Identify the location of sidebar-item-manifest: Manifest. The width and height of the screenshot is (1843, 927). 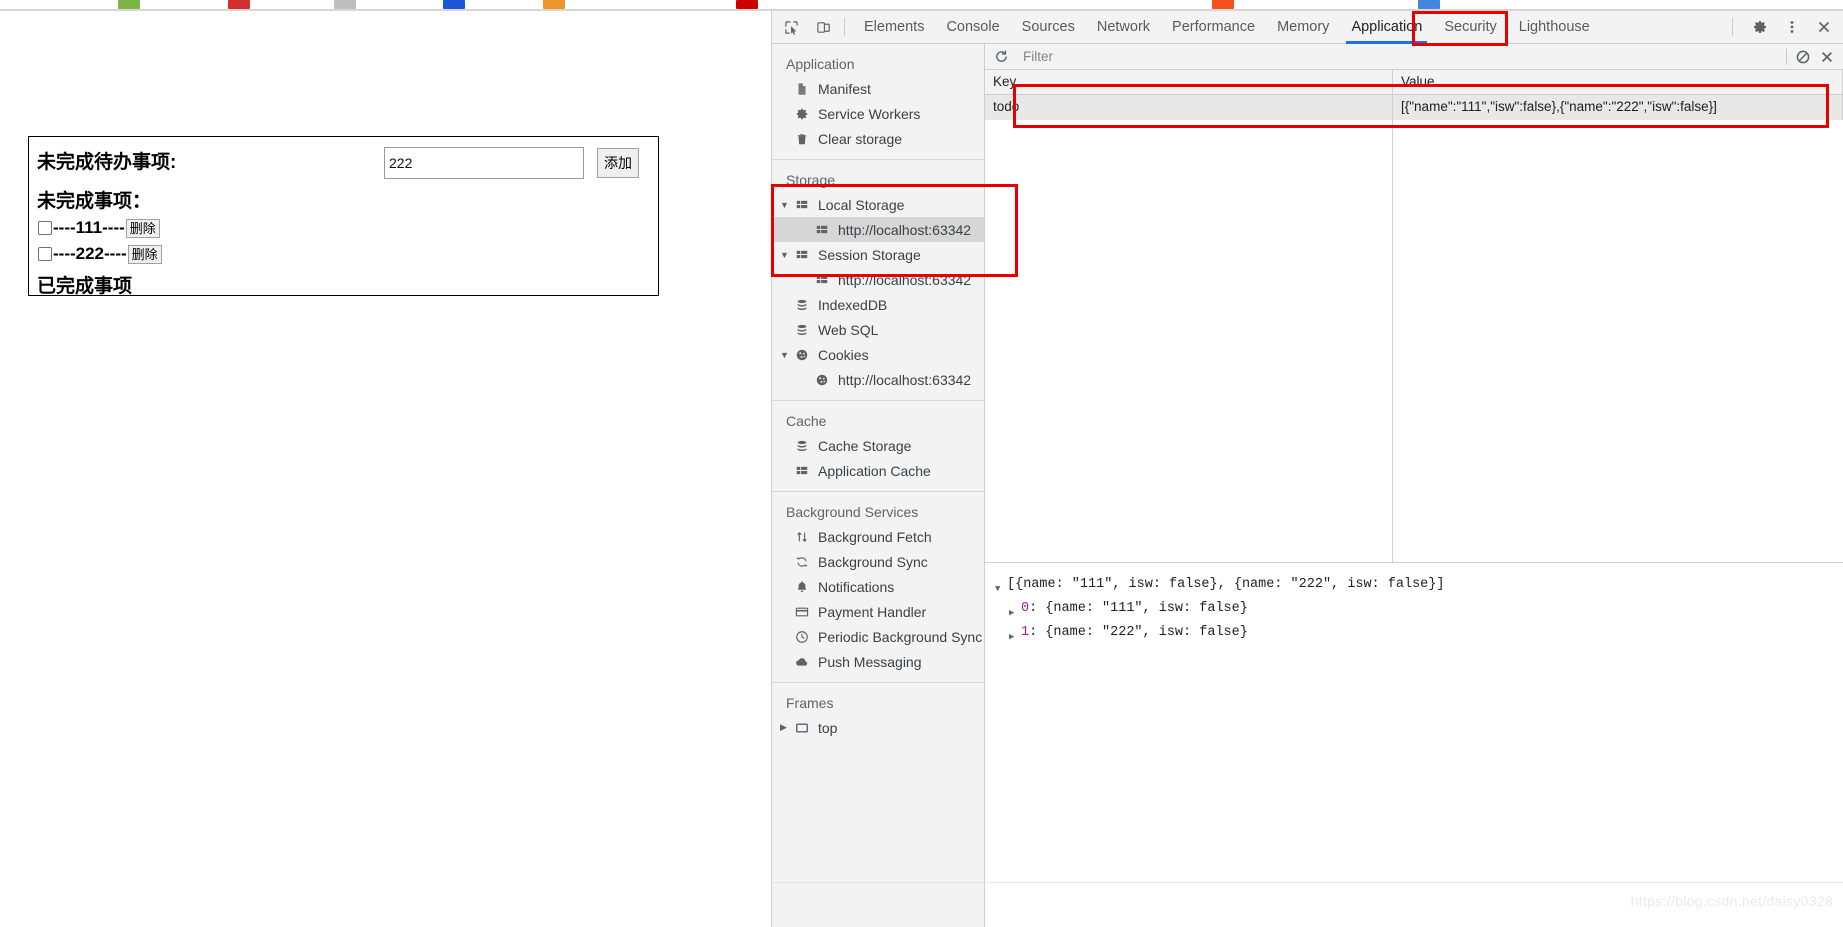
(878, 88).